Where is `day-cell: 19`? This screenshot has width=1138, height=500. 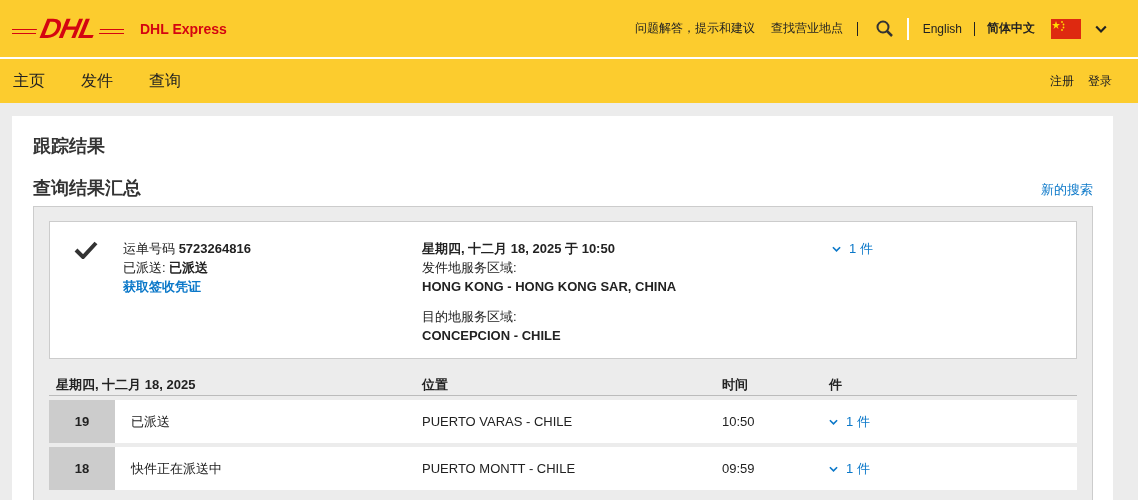
day-cell: 19 is located at coordinates (82, 421).